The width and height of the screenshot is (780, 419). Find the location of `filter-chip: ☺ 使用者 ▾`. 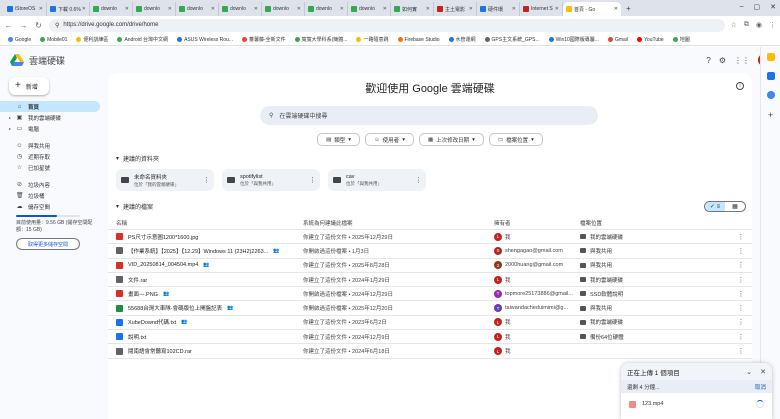

filter-chip: ☺ 使用者 ▾ is located at coordinates (389, 139).